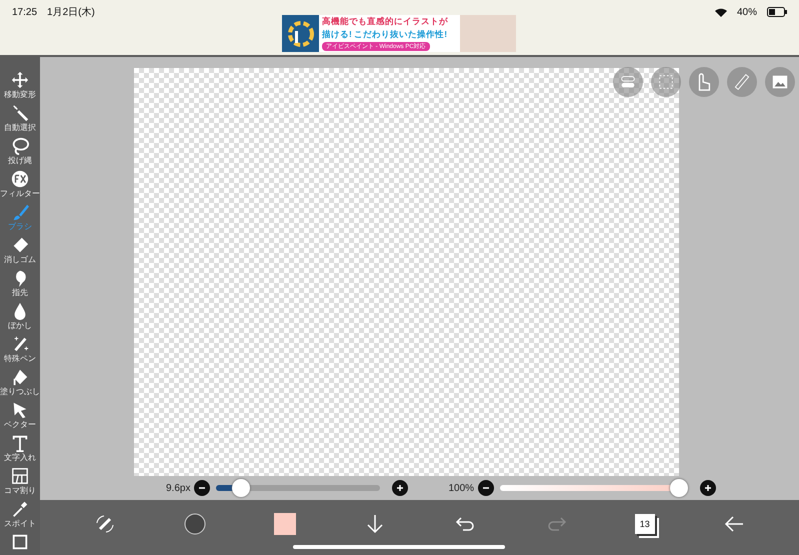 This screenshot has width=799, height=555. I want to click on tool-button: ベクター, so click(20, 417).